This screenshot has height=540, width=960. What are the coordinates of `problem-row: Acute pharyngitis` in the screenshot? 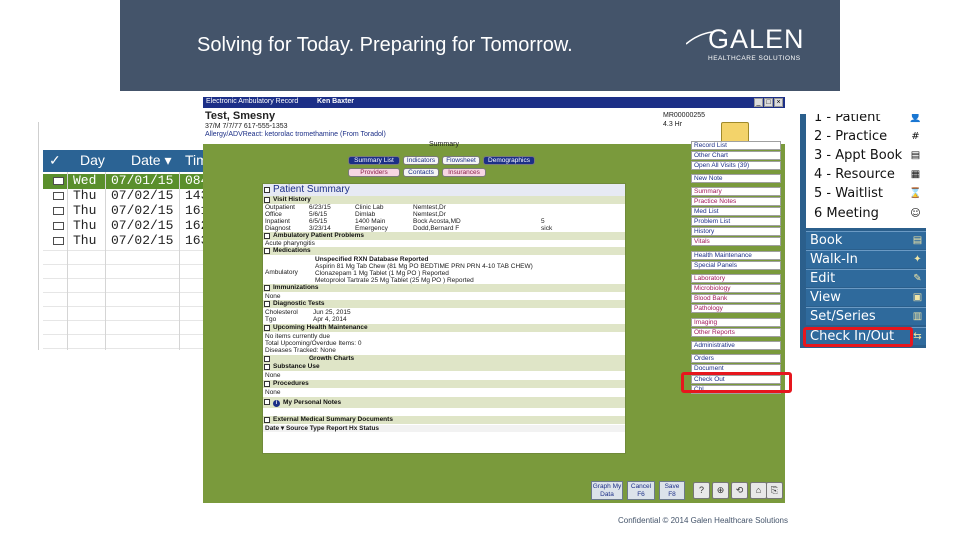 It's located at (444, 243).